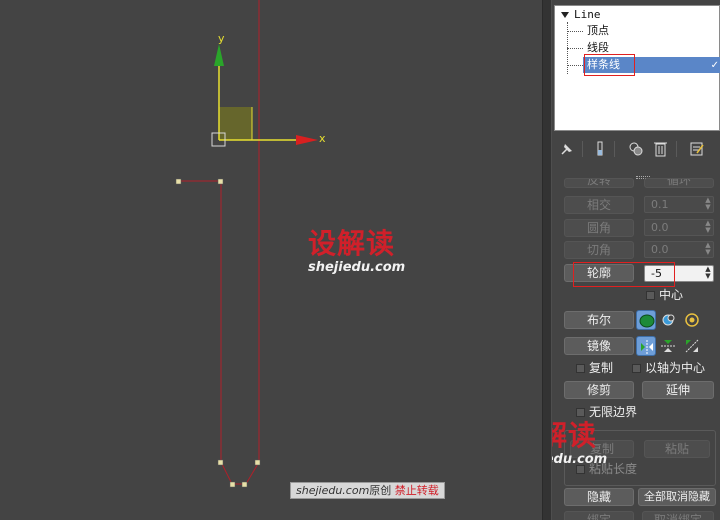 The width and height of the screenshot is (720, 520). Describe the element at coordinates (606, 469) in the screenshot. I see `paste-length-checkbox: 粘贴长度` at that location.